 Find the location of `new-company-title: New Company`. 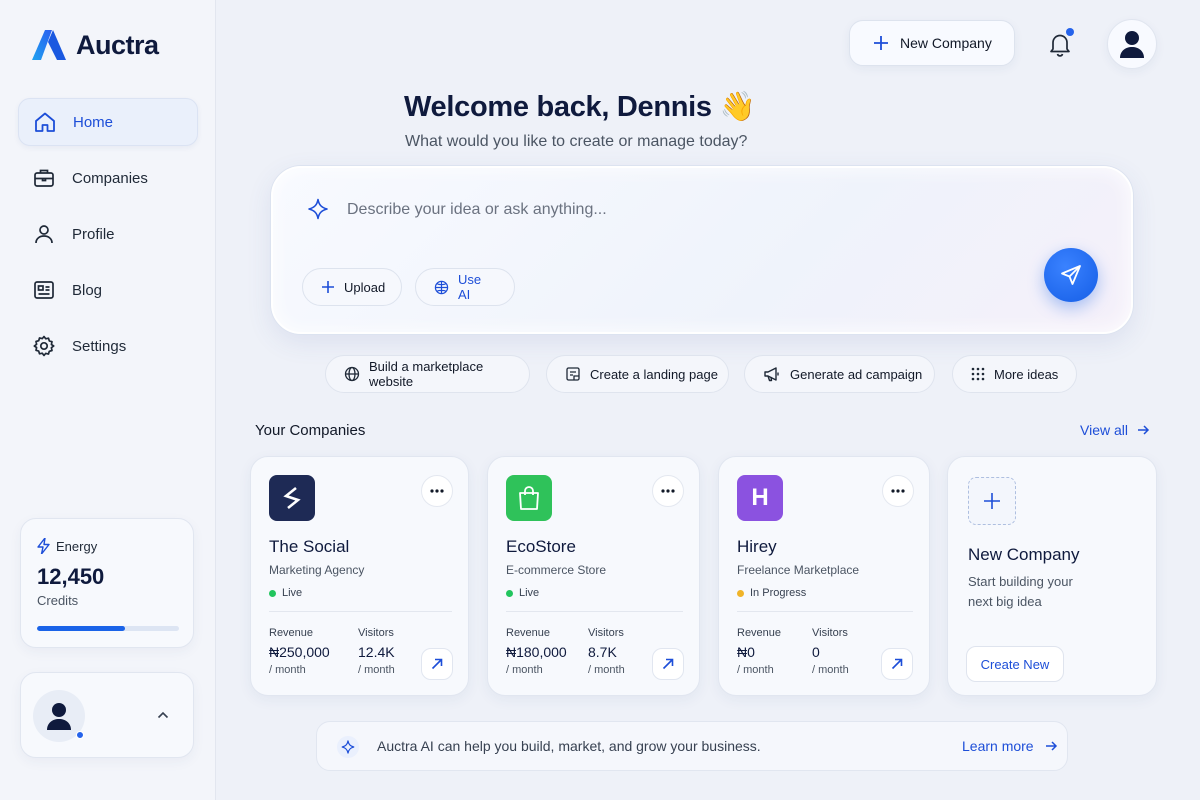

new-company-title: New Company is located at coordinates (1024, 554).